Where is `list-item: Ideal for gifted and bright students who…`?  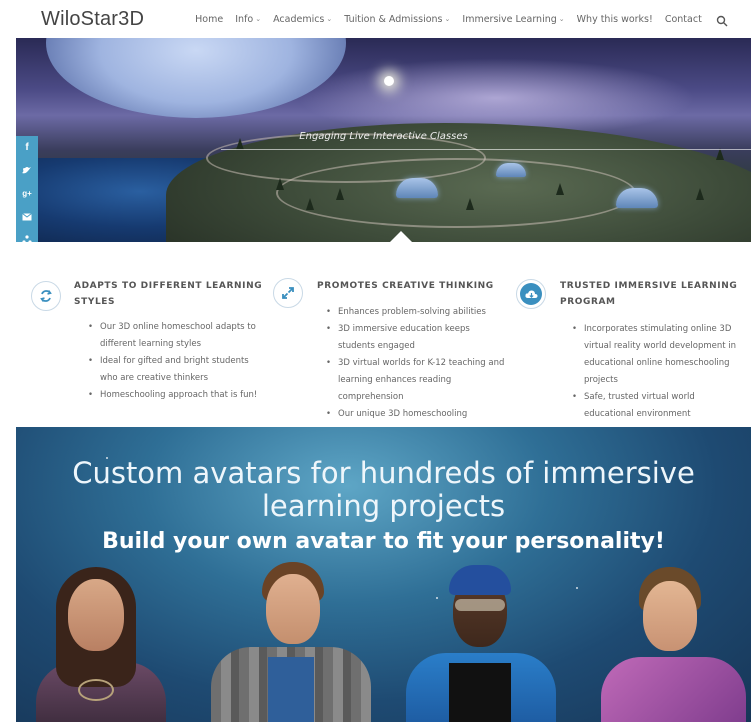 list-item: Ideal for gifted and bright students who… is located at coordinates (175, 370).